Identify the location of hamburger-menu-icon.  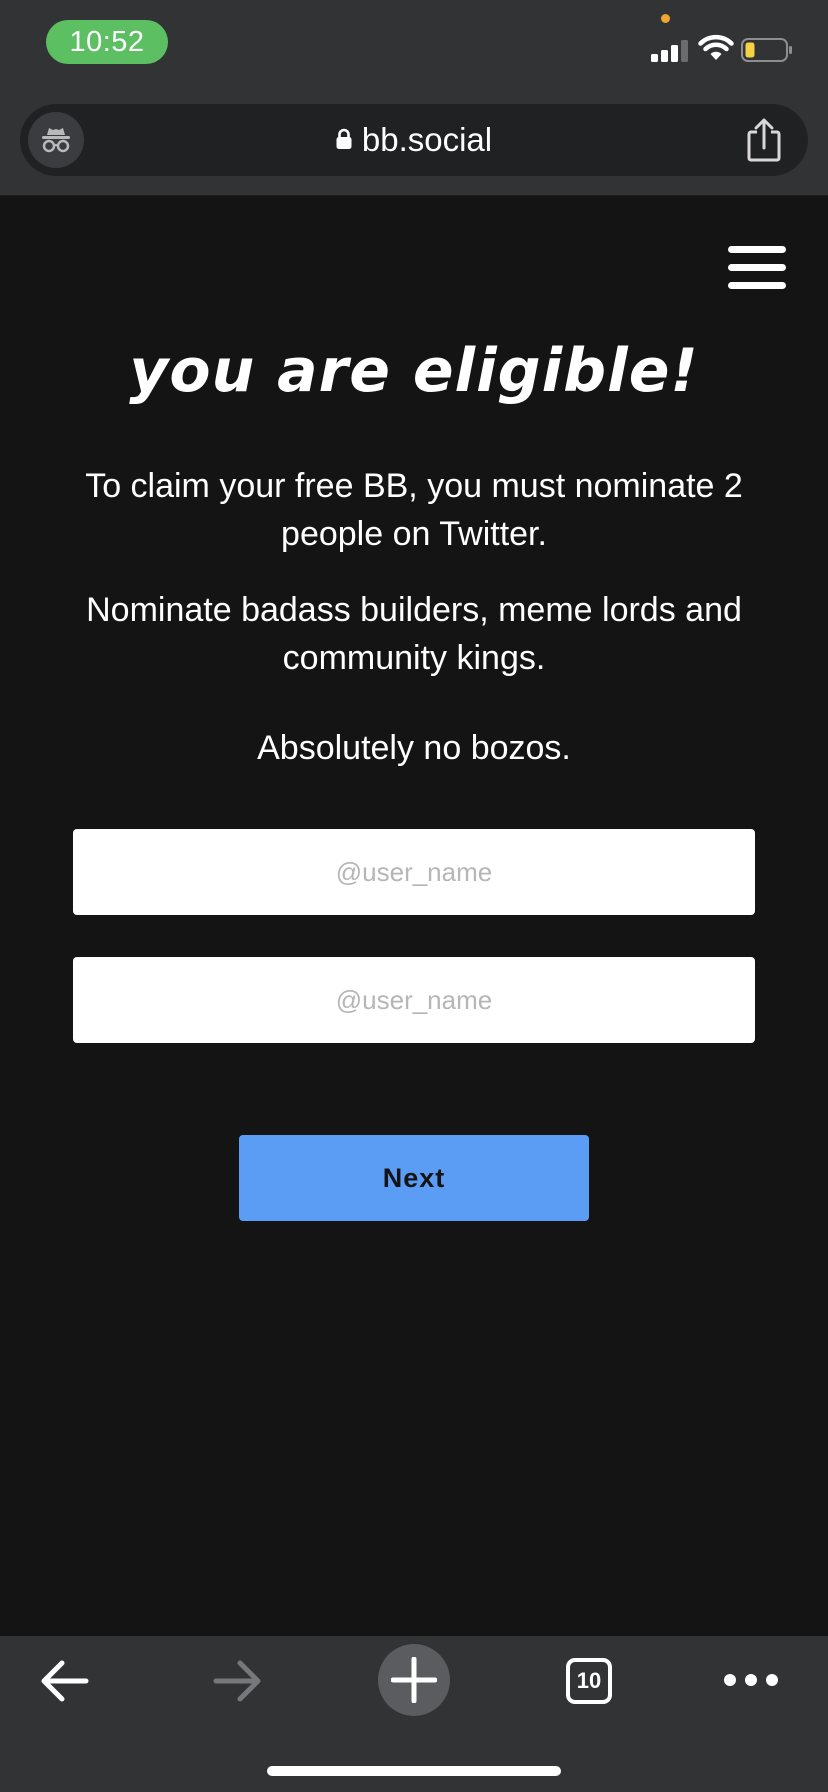
(758, 266).